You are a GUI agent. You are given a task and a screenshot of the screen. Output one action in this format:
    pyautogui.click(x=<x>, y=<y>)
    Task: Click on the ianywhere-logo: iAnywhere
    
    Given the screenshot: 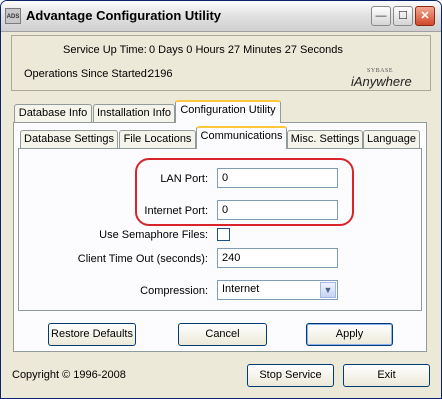 What is the action you would take?
    pyautogui.click(x=381, y=81)
    